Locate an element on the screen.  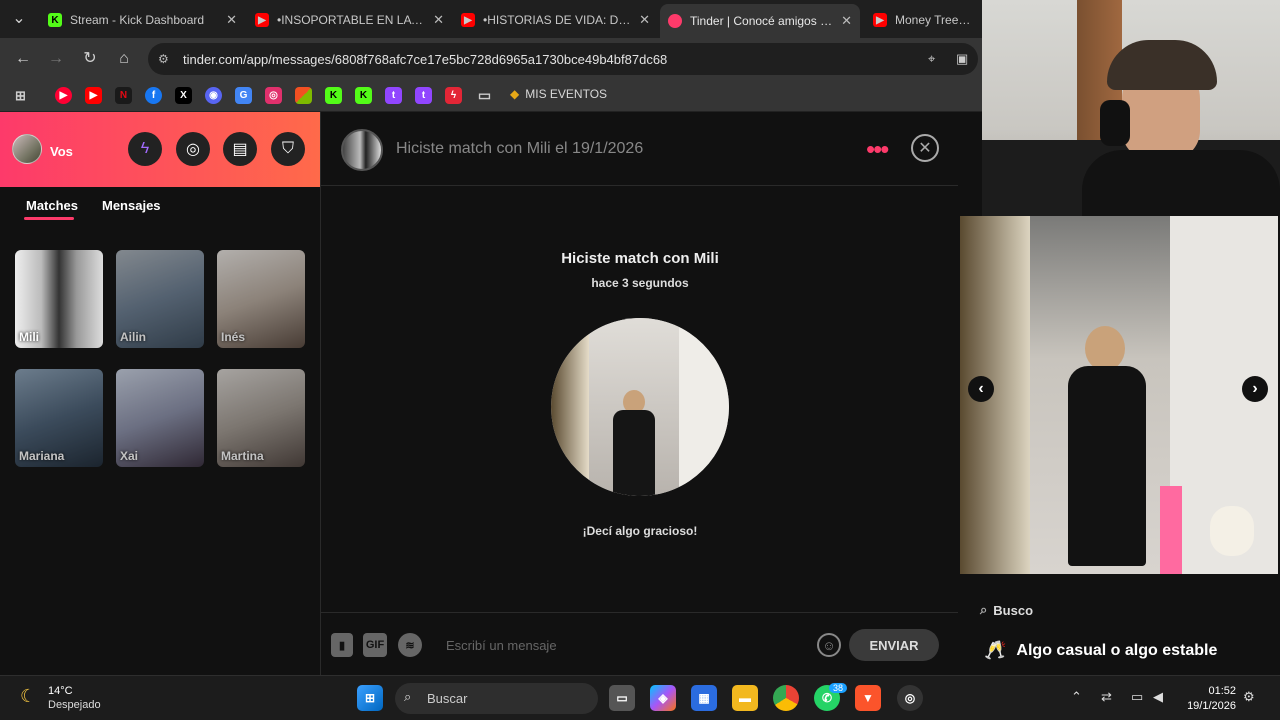
taskbar-search: ⌕ Buscar is located at coordinates (496, 698).